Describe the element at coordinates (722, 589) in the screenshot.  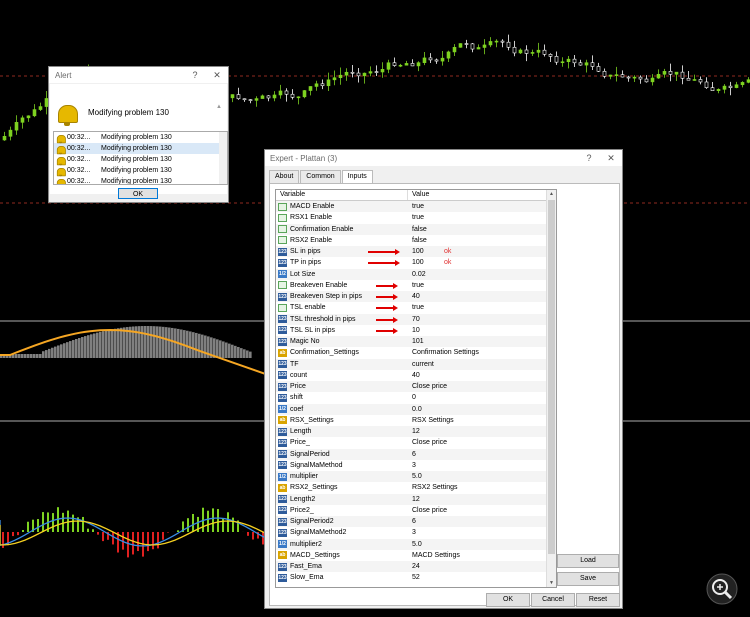
I see `zoom-in-icon` at that location.